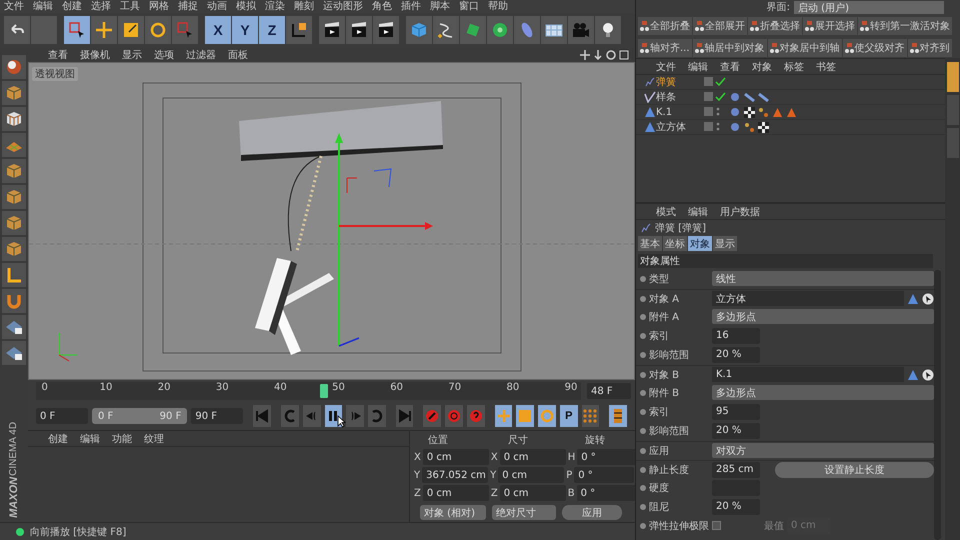  What do you see at coordinates (736, 430) in the screenshot?
I see `number-field: 20 %` at bounding box center [736, 430].